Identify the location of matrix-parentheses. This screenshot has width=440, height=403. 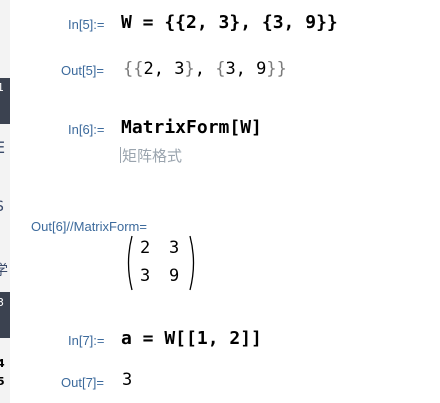
(161, 263).